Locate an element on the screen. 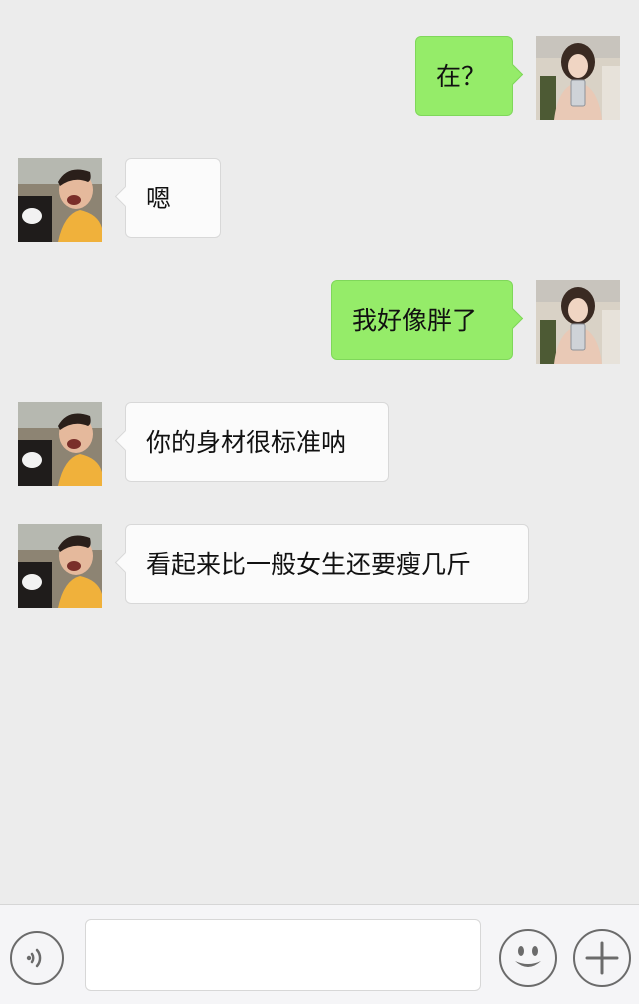  message-row: 你的身材很标准呐 is located at coordinates (319, 444).